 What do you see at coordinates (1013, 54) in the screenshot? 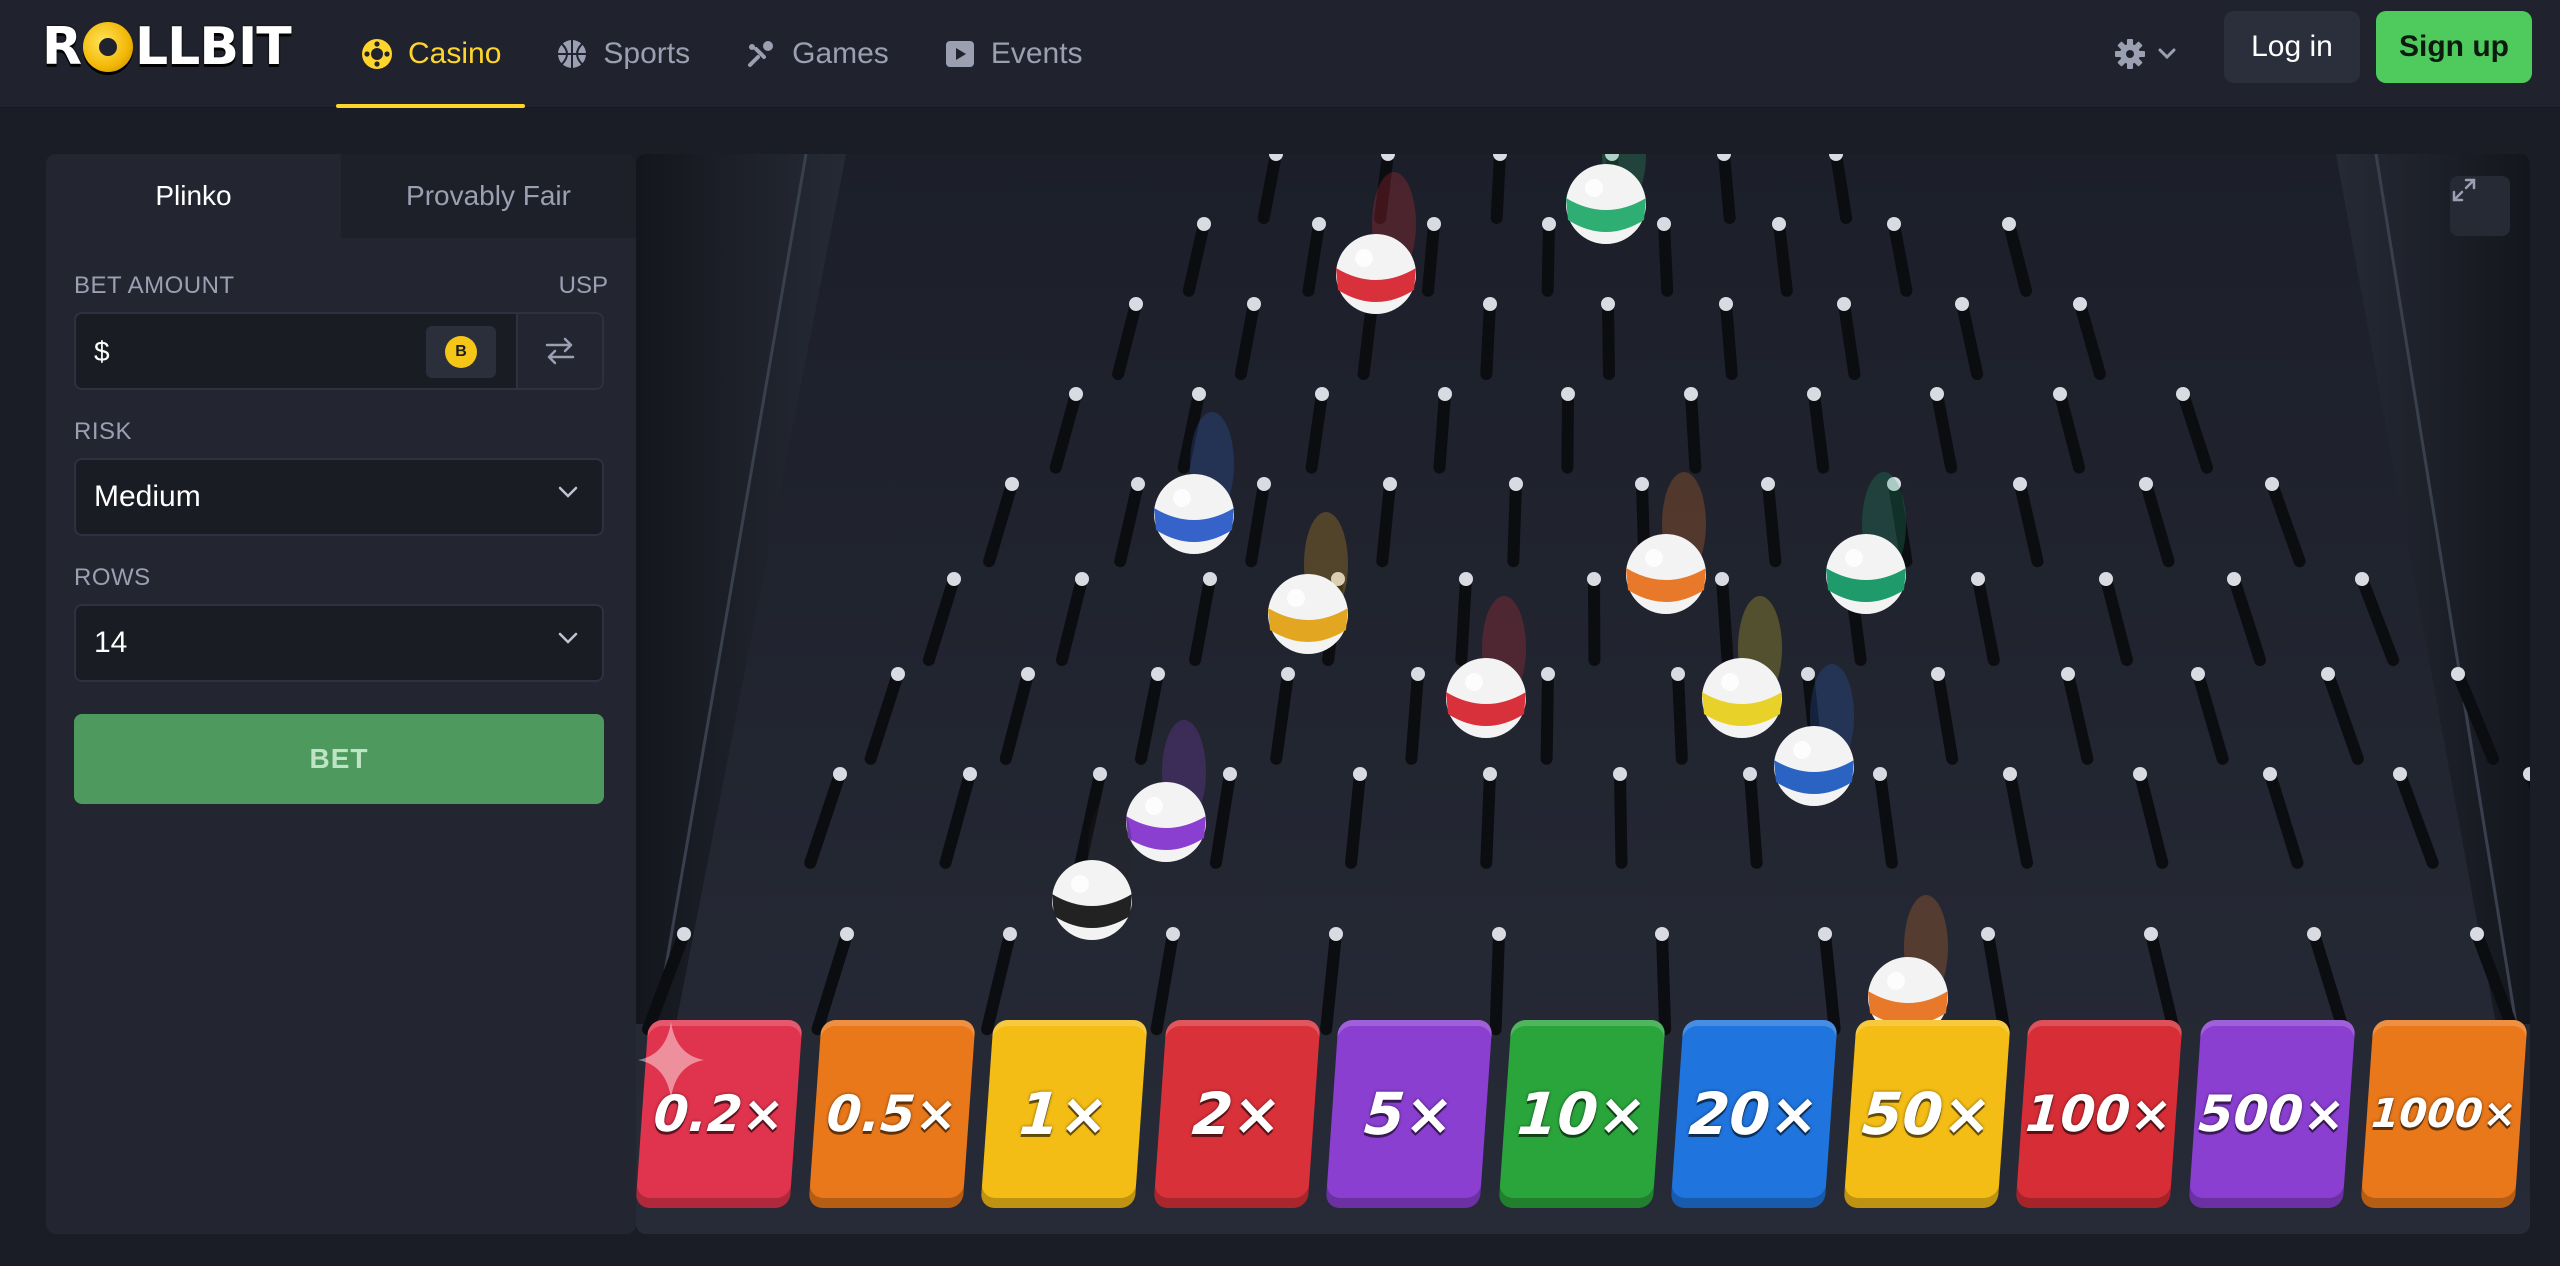
I see `nav-events: Events` at bounding box center [1013, 54].